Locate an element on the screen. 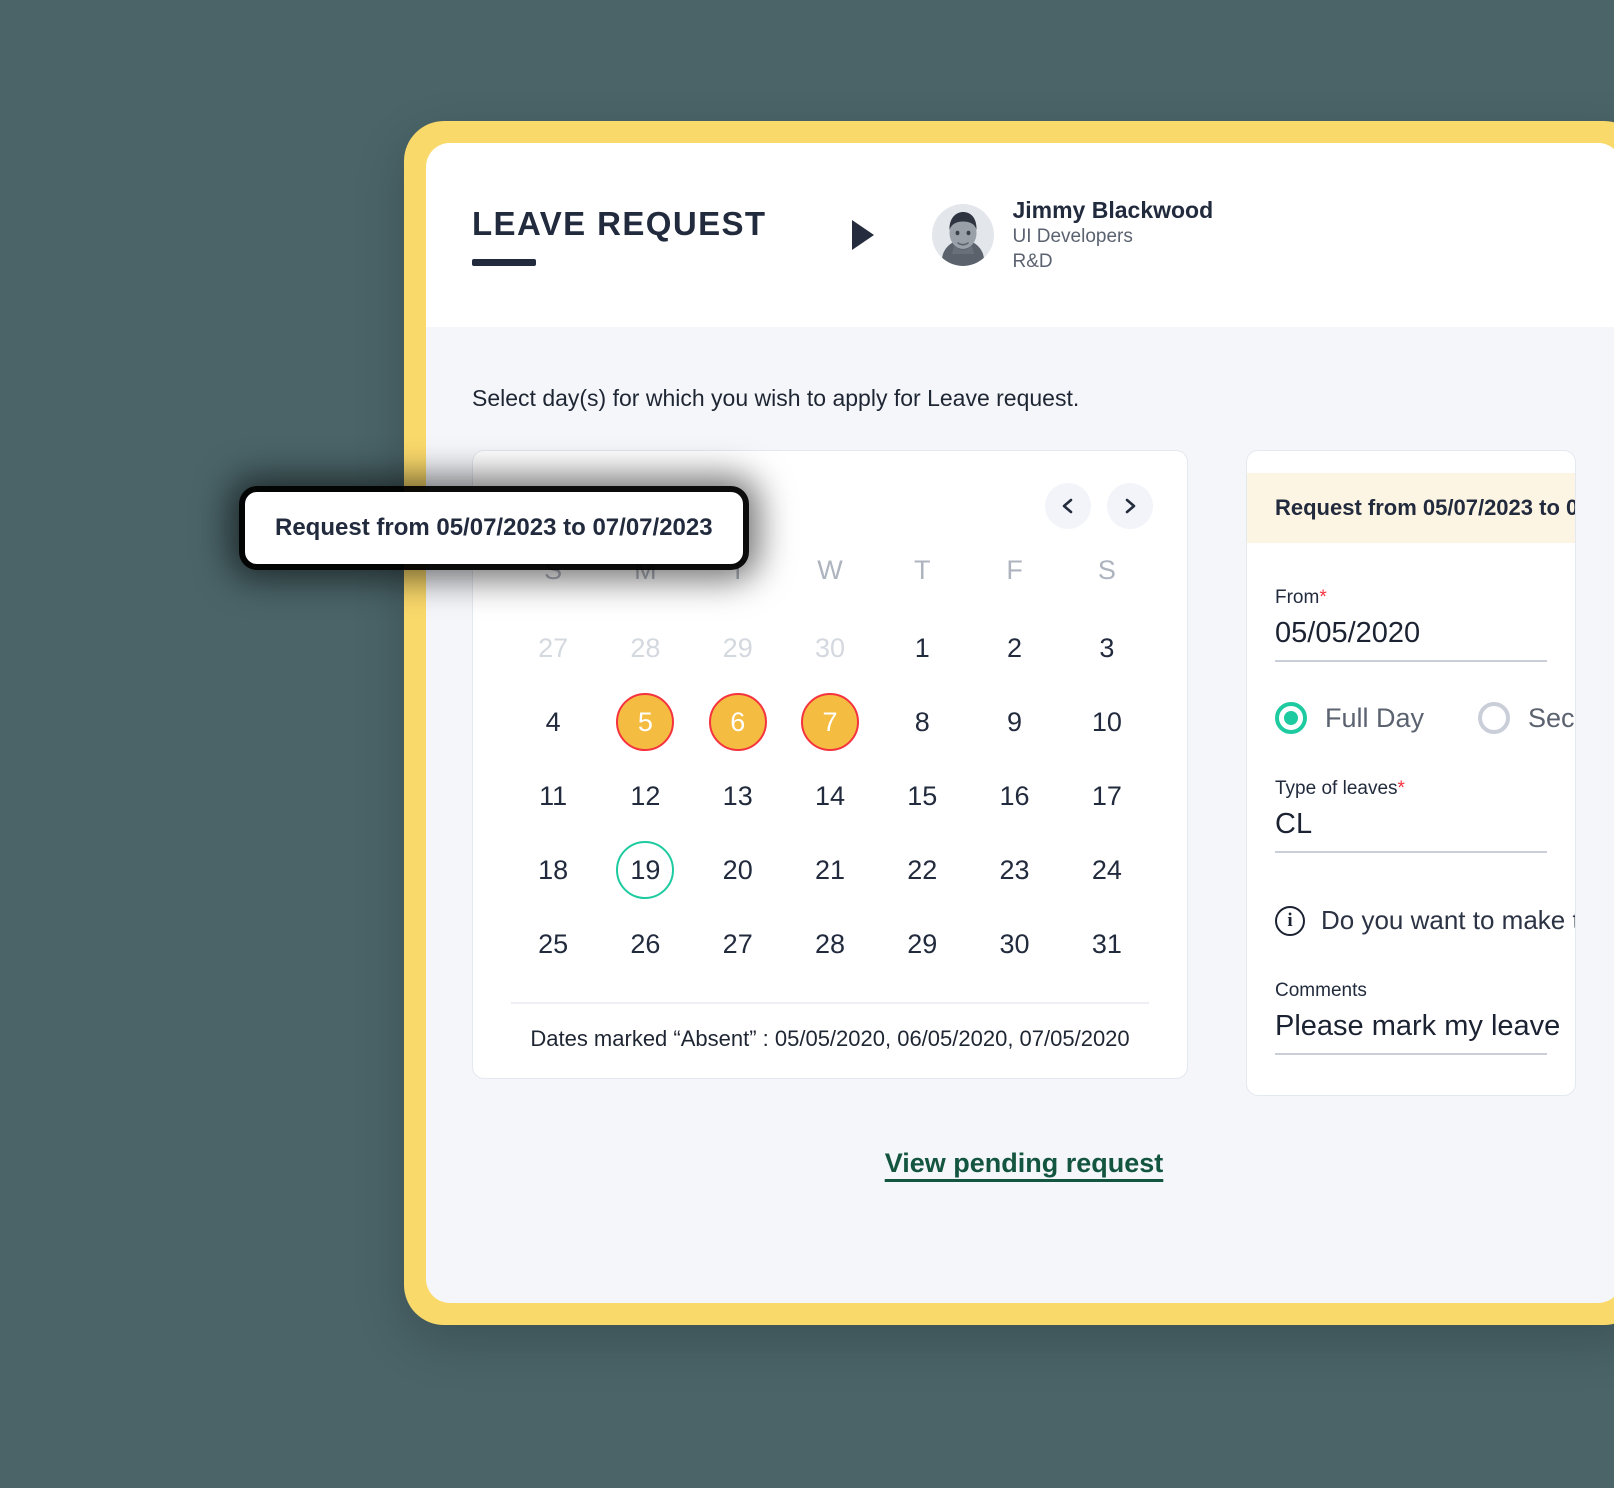  calendar-day-label: 23 is located at coordinates (1014, 869).